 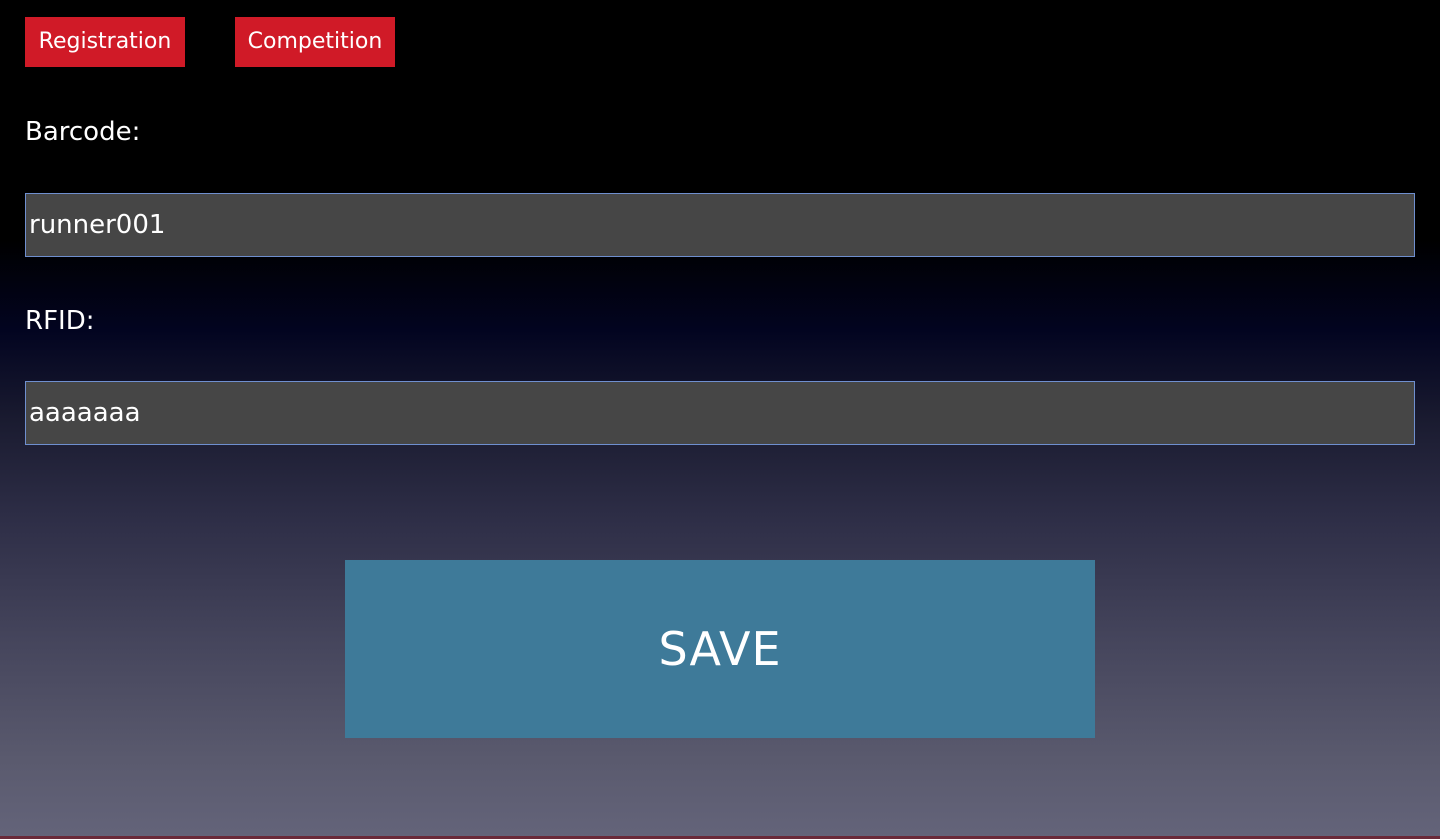 I want to click on rfid-field, so click(x=720, y=413).